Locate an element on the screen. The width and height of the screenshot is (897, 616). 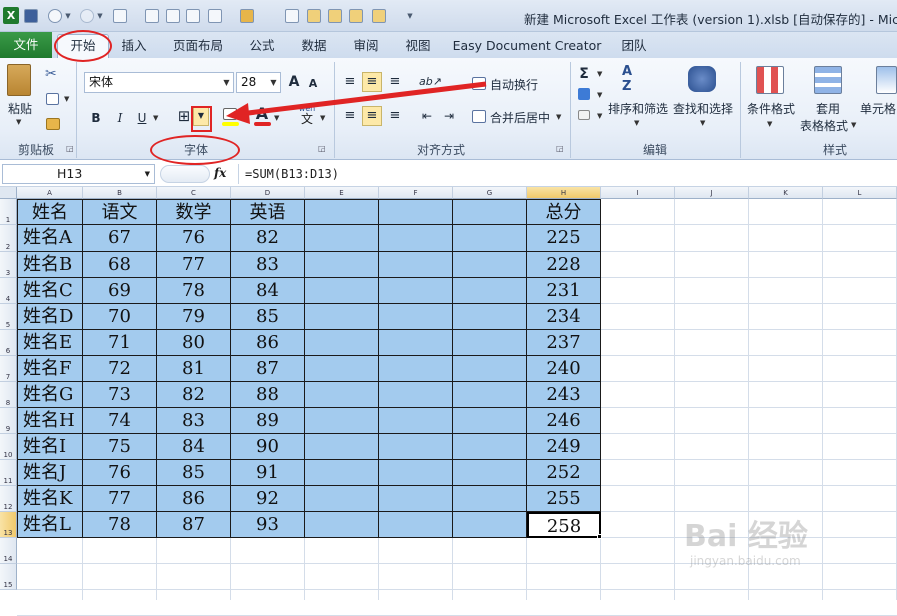
row-header: 6 is located at coordinates (8, 343).